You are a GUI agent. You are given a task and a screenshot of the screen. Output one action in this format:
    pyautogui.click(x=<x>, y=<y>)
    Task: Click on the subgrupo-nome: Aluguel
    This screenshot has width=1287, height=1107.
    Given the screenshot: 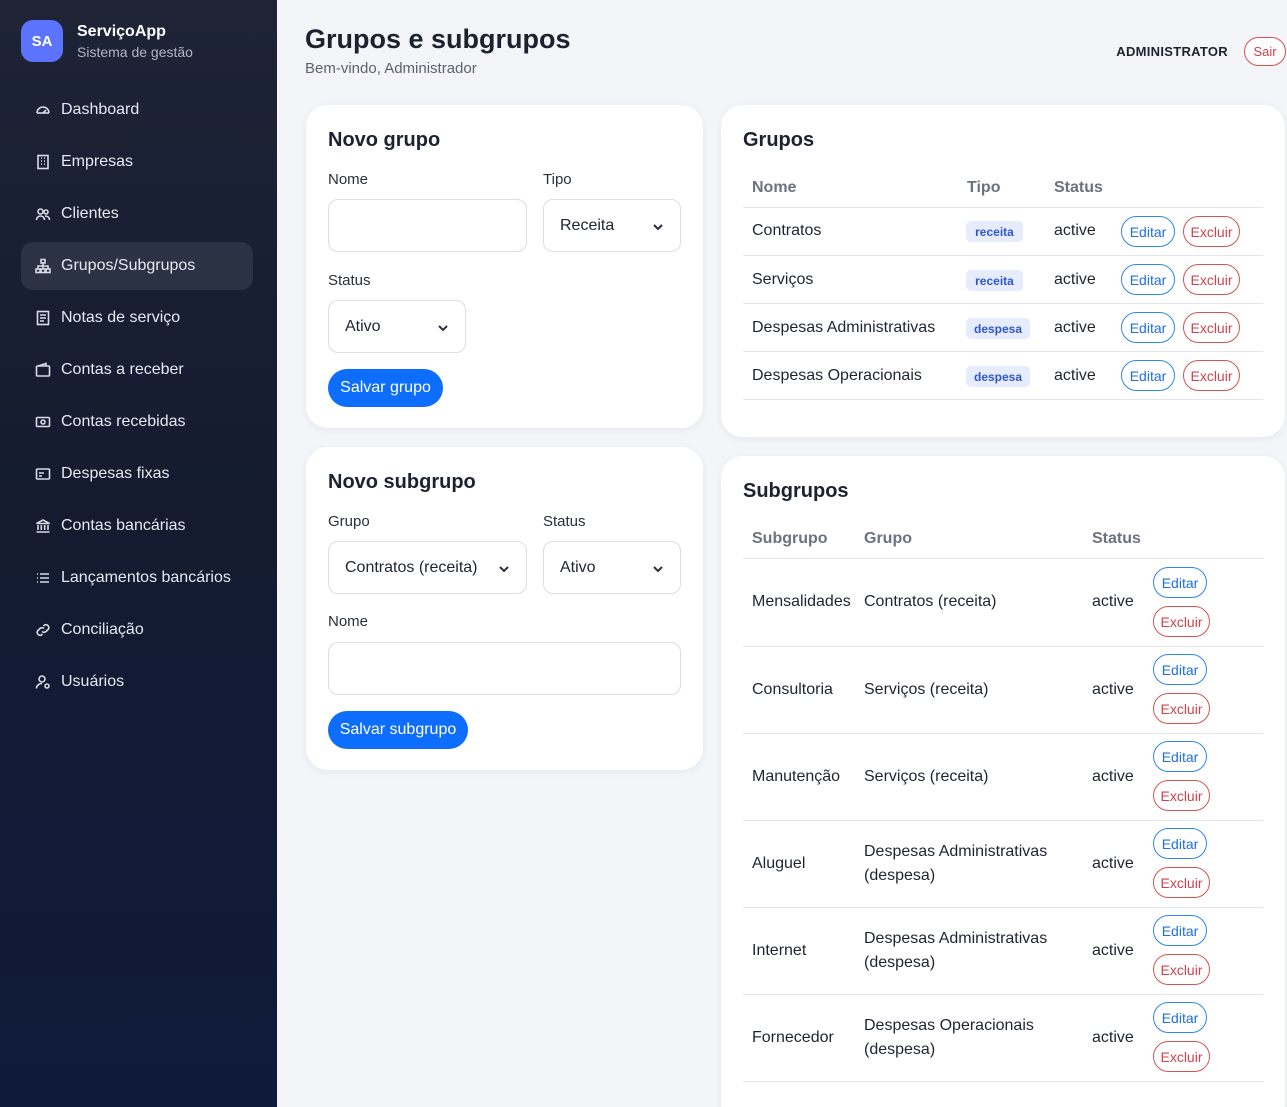 What is the action you would take?
    pyautogui.click(x=779, y=863)
    